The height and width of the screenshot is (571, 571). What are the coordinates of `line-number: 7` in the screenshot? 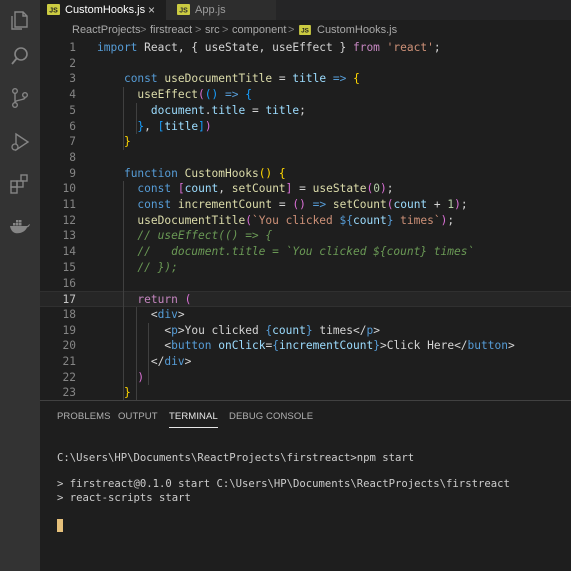 It's located at (72, 142).